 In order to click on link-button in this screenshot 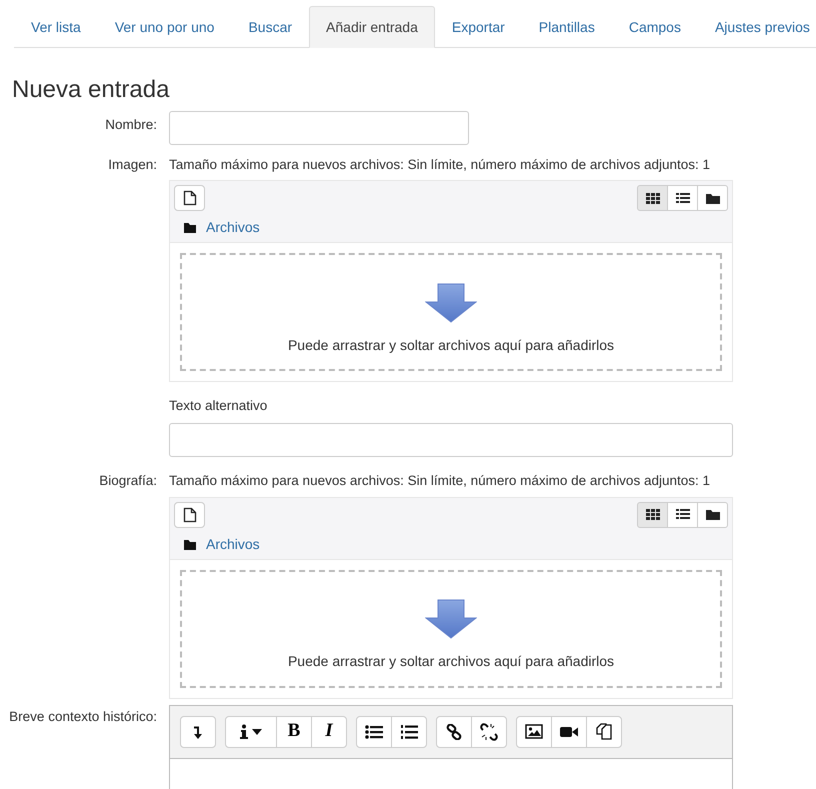, I will do `click(454, 732)`.